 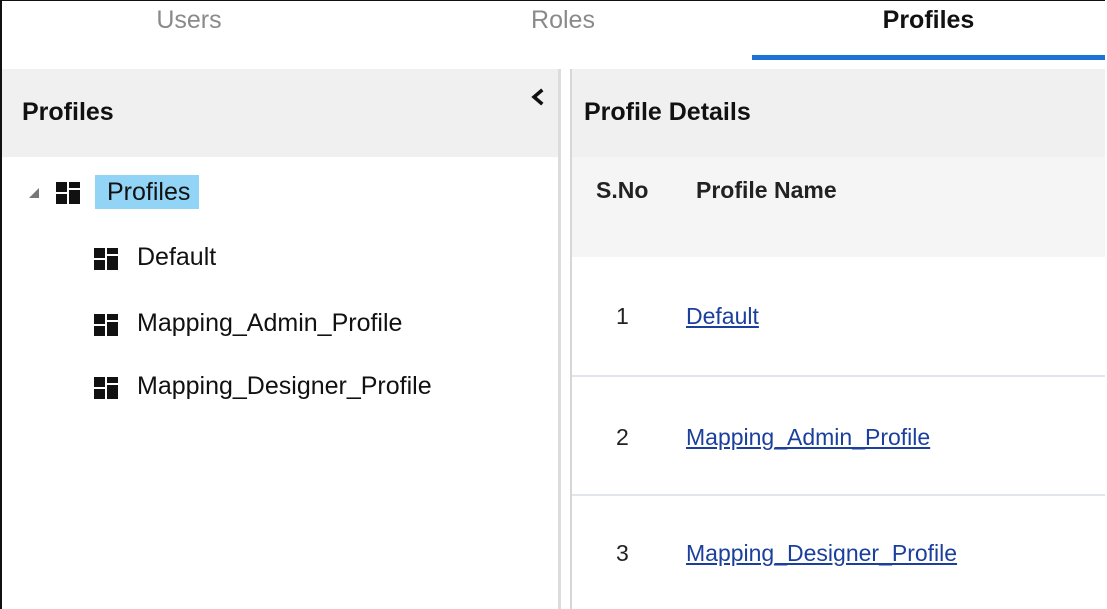 I want to click on tab-users: Users, so click(x=189, y=26).